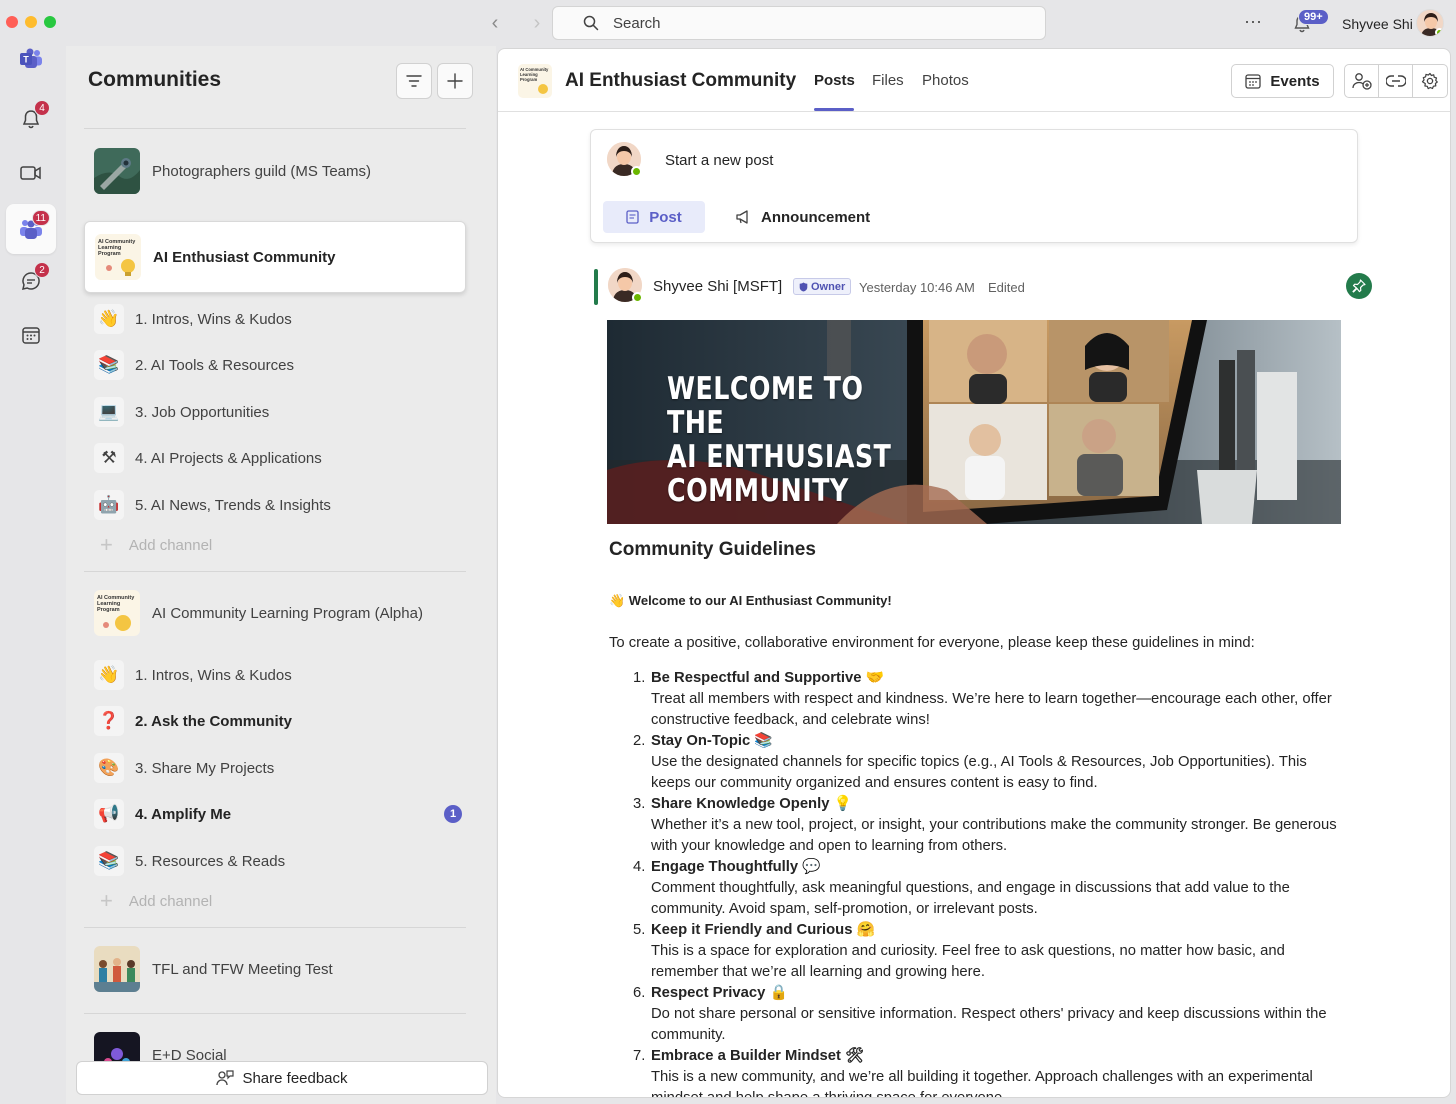 This screenshot has width=1456, height=1104. I want to click on channel-resources: 📚 5. Resources & Reads, so click(280, 861).